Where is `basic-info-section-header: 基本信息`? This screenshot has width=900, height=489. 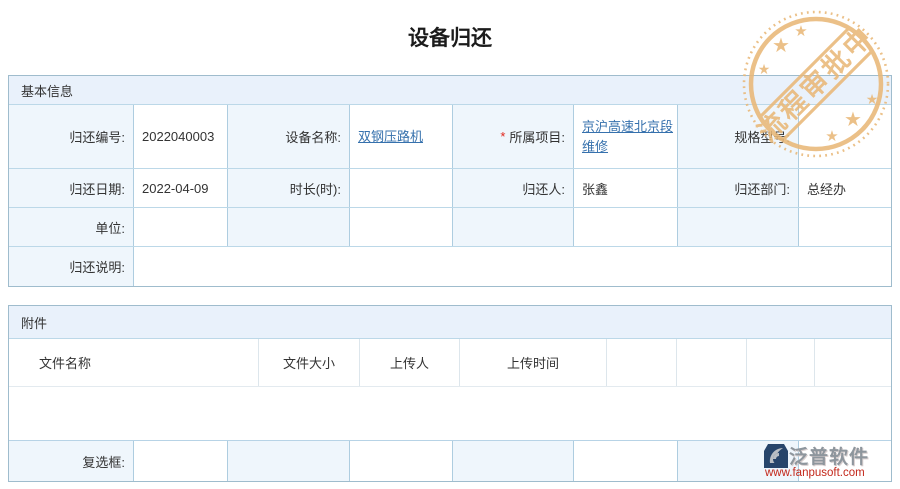 basic-info-section-header: 基本信息 is located at coordinates (450, 90).